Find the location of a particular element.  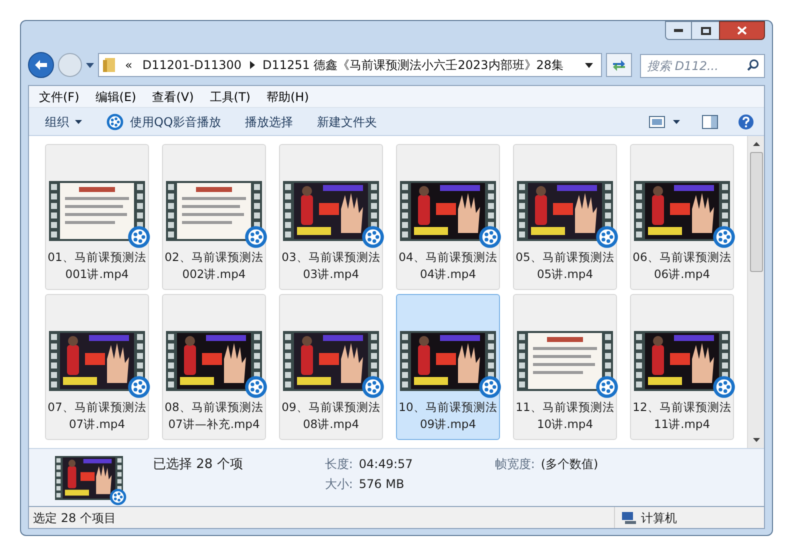

location-text: 计算机 is located at coordinates (659, 518).